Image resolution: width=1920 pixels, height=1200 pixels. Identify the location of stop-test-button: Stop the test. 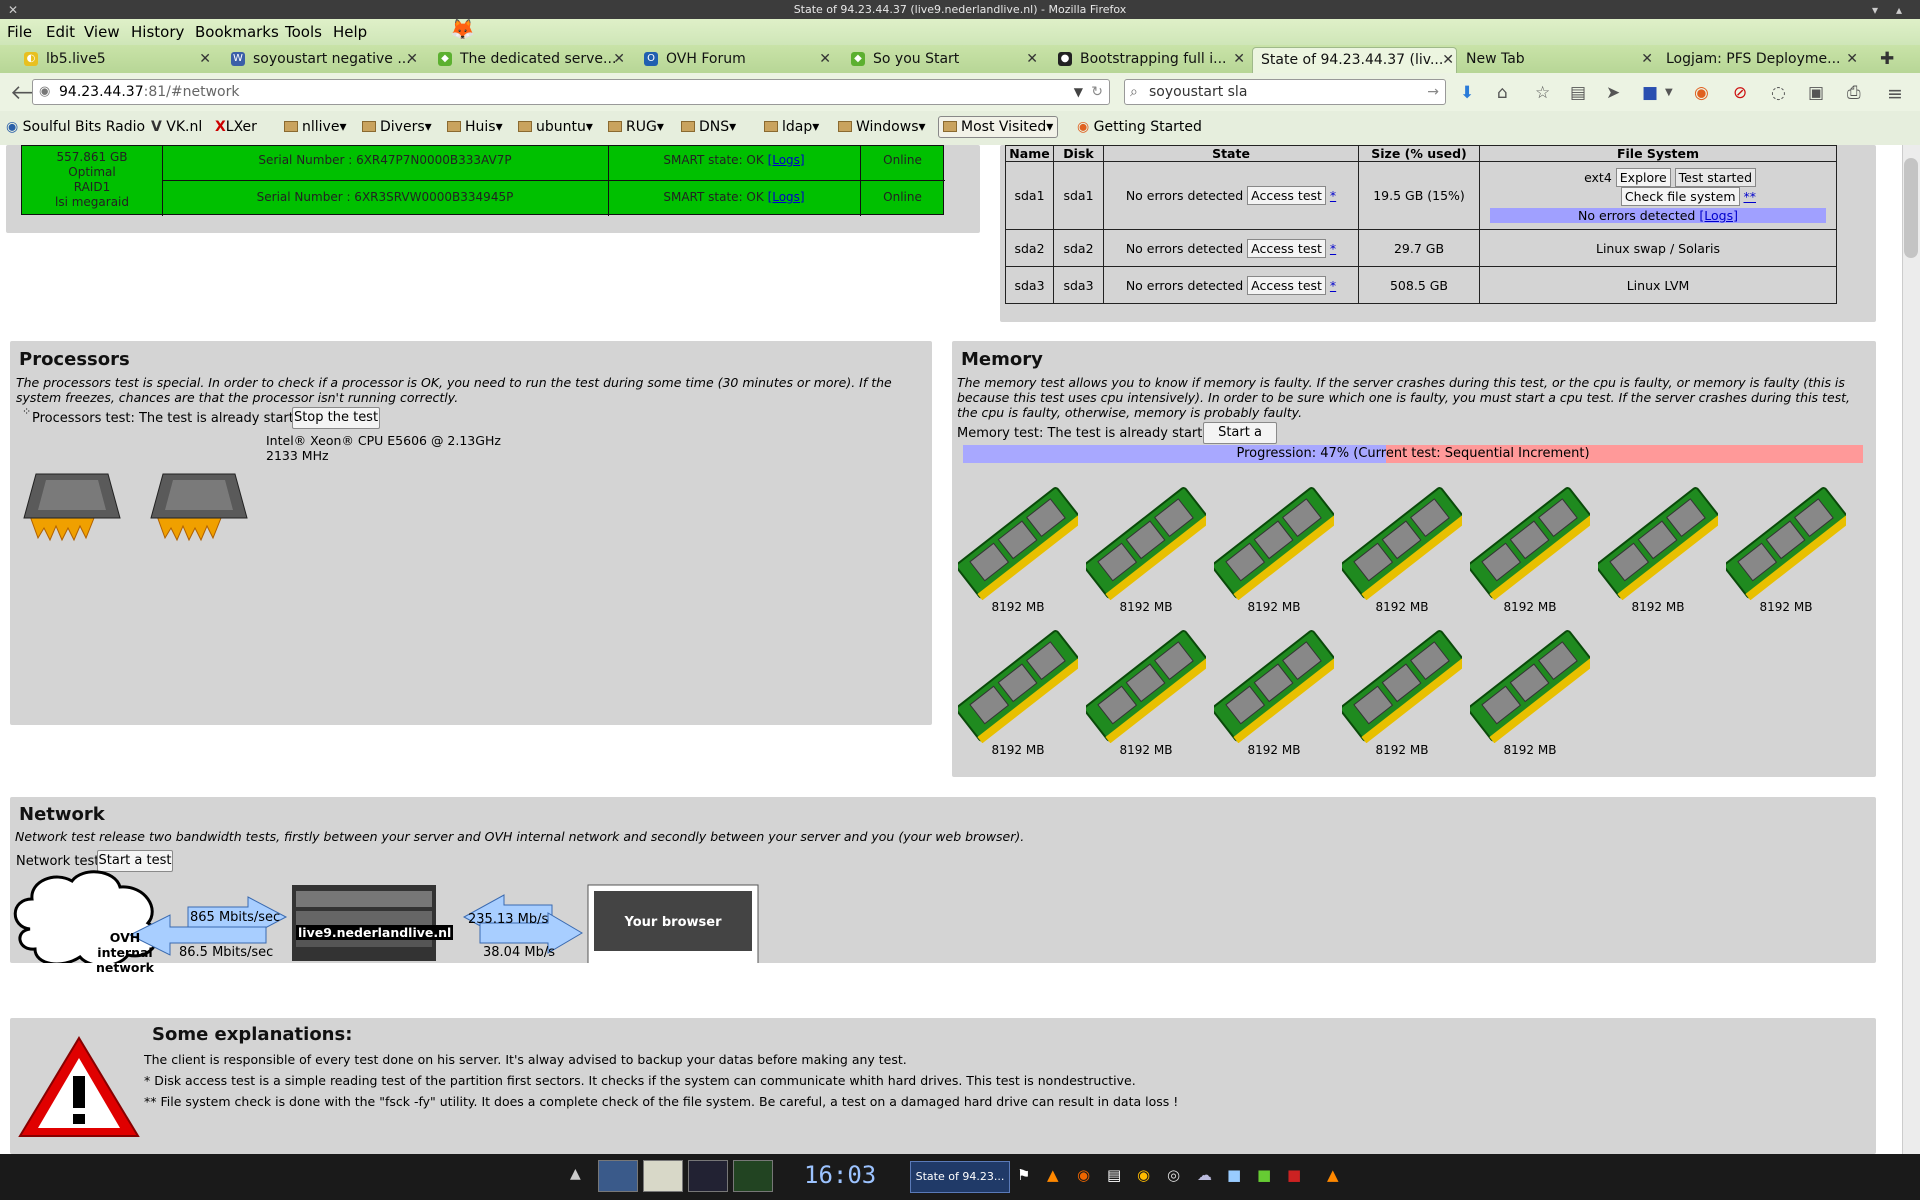
(336, 418).